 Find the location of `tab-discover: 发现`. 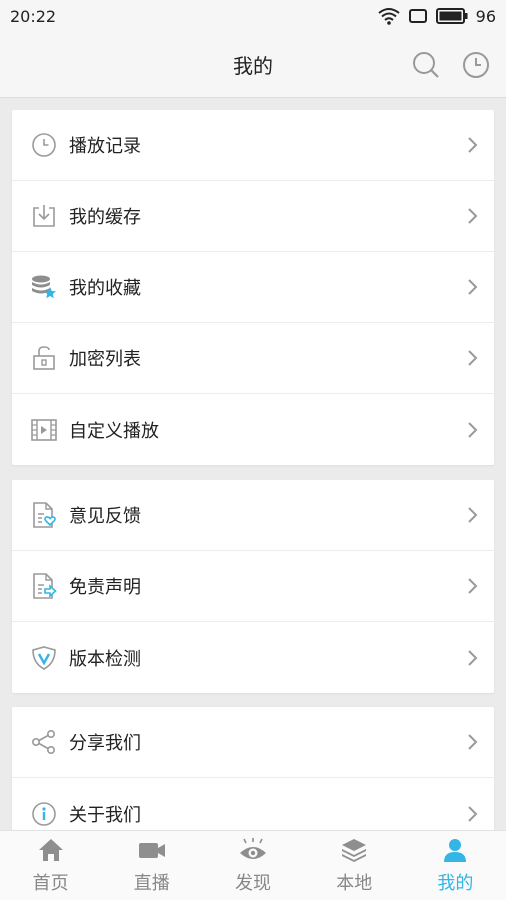

tab-discover: 发现 is located at coordinates (252, 865).